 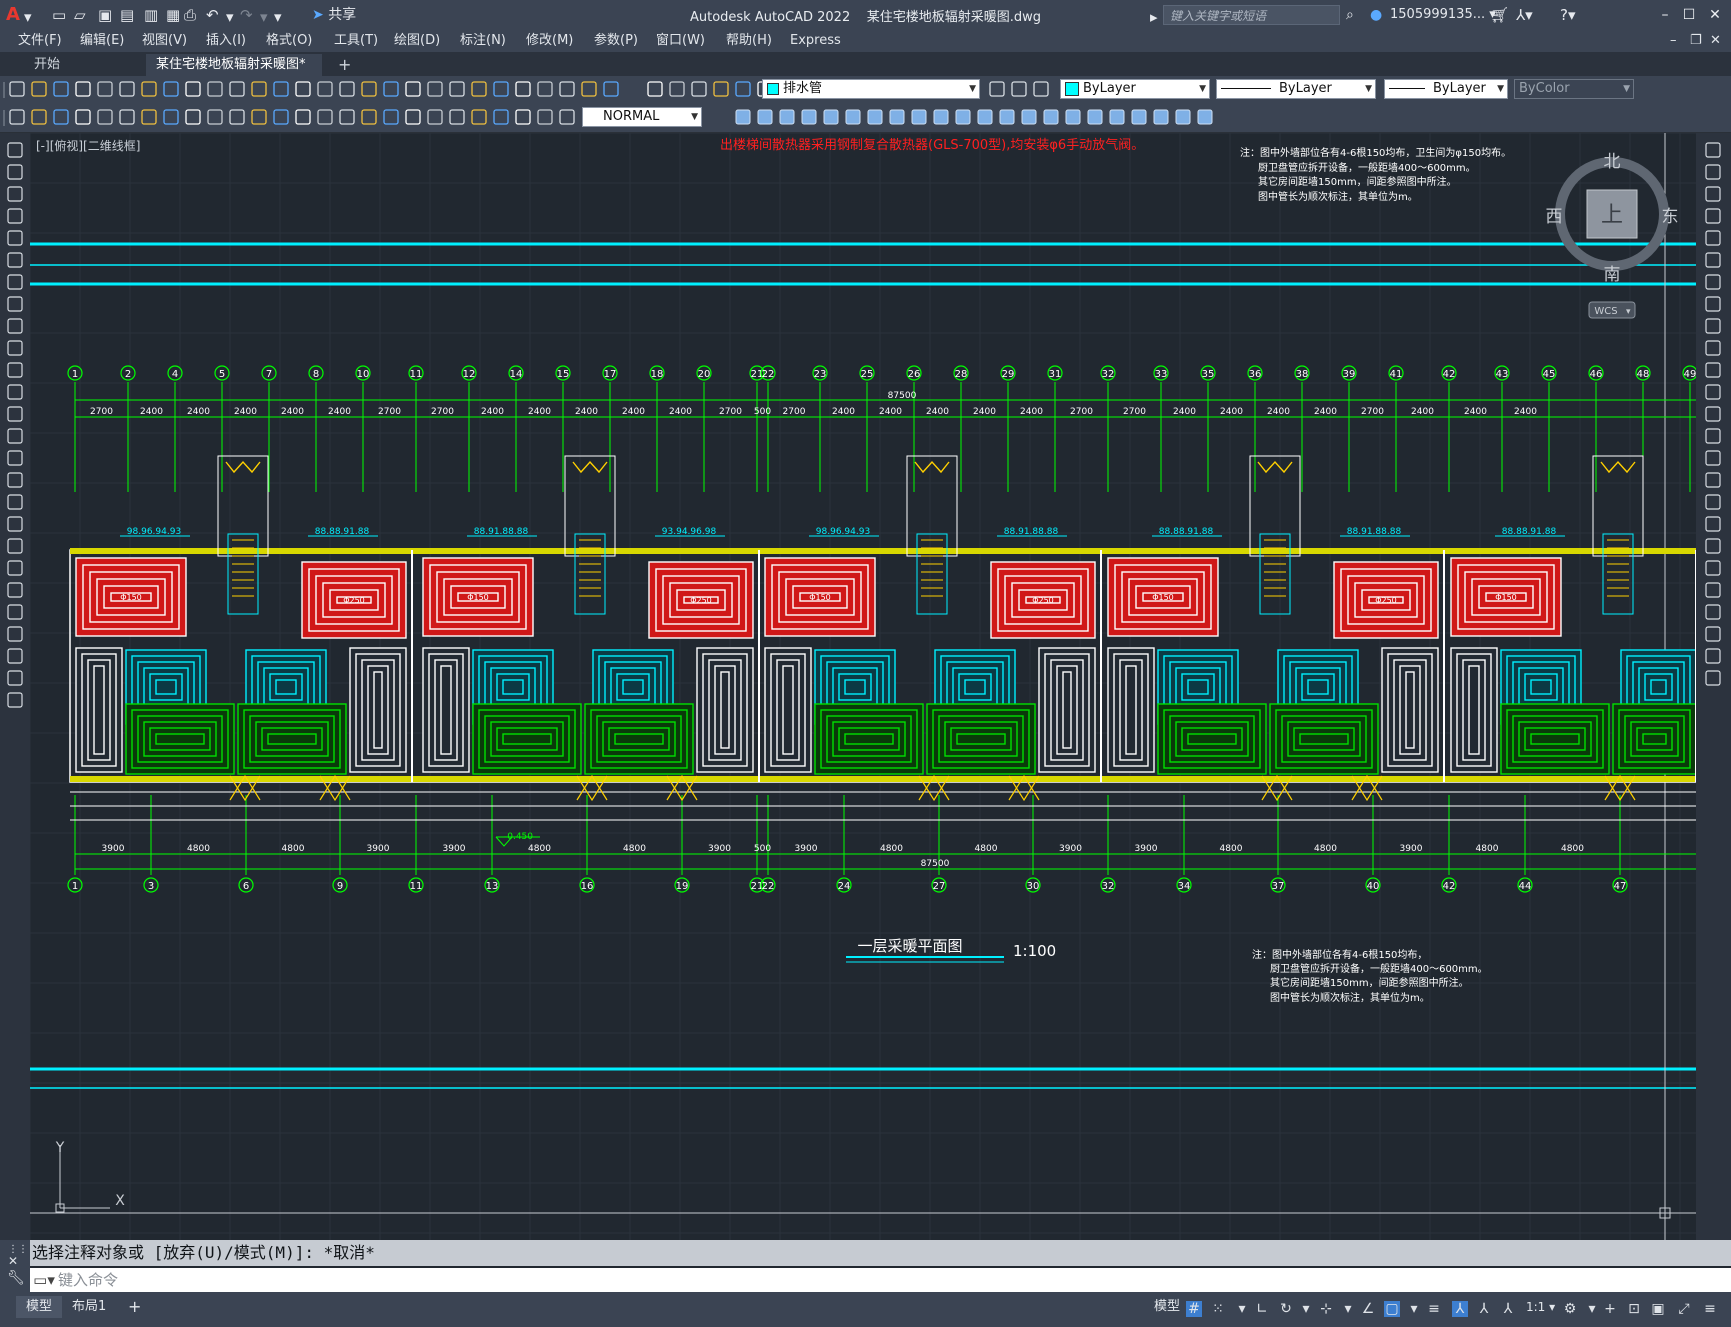 What do you see at coordinates (1568, 15) in the screenshot?
I see `help-icon: ?▾` at bounding box center [1568, 15].